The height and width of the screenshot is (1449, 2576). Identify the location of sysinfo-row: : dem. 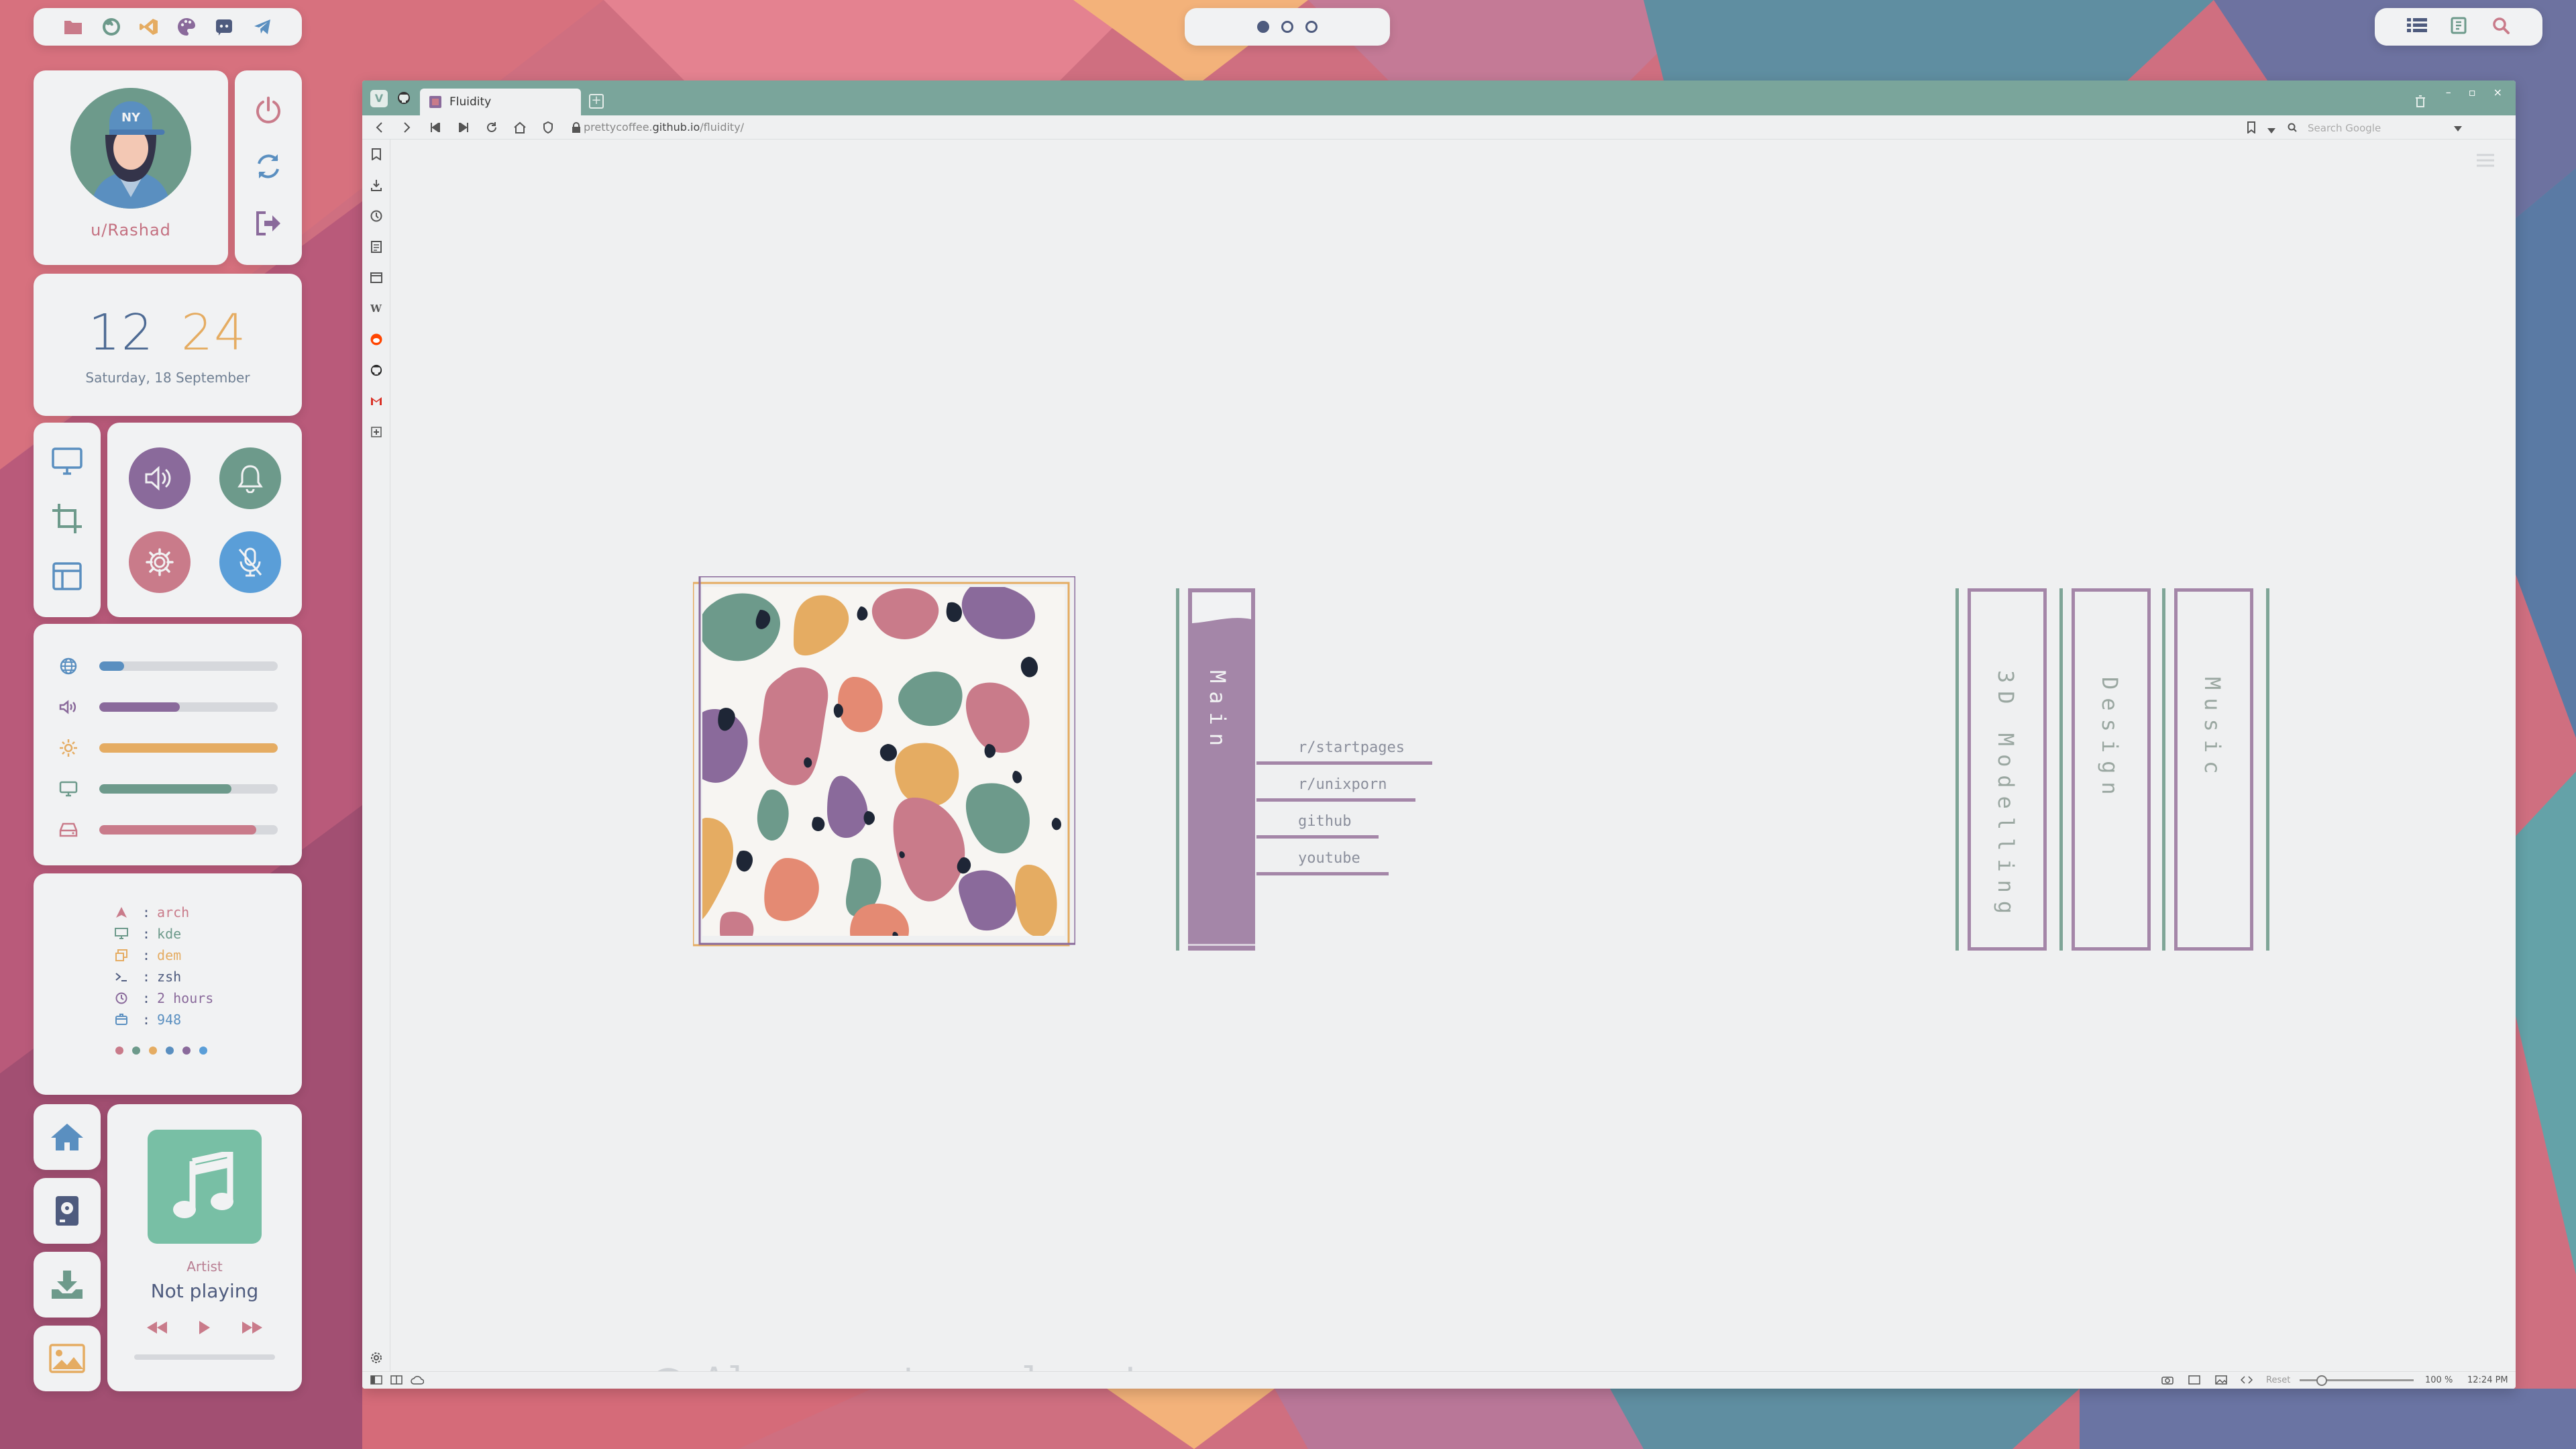
(207, 955).